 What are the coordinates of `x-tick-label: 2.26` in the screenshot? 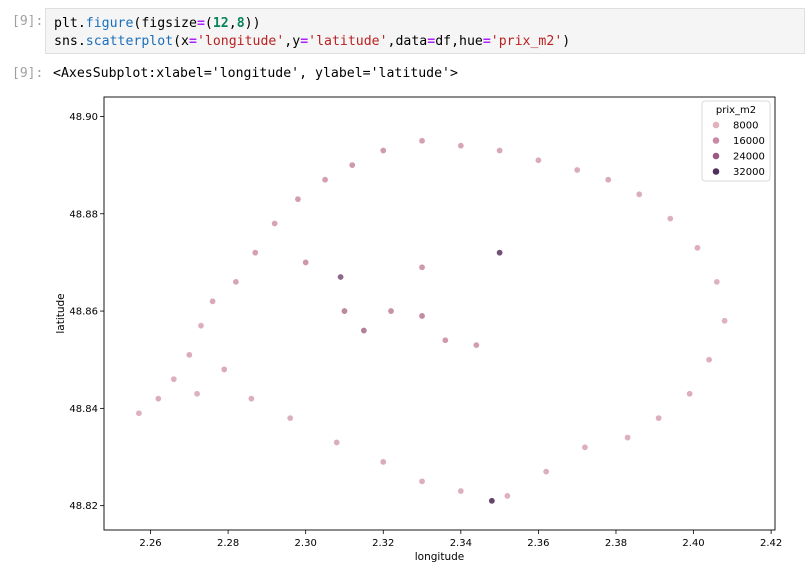 It's located at (150, 543).